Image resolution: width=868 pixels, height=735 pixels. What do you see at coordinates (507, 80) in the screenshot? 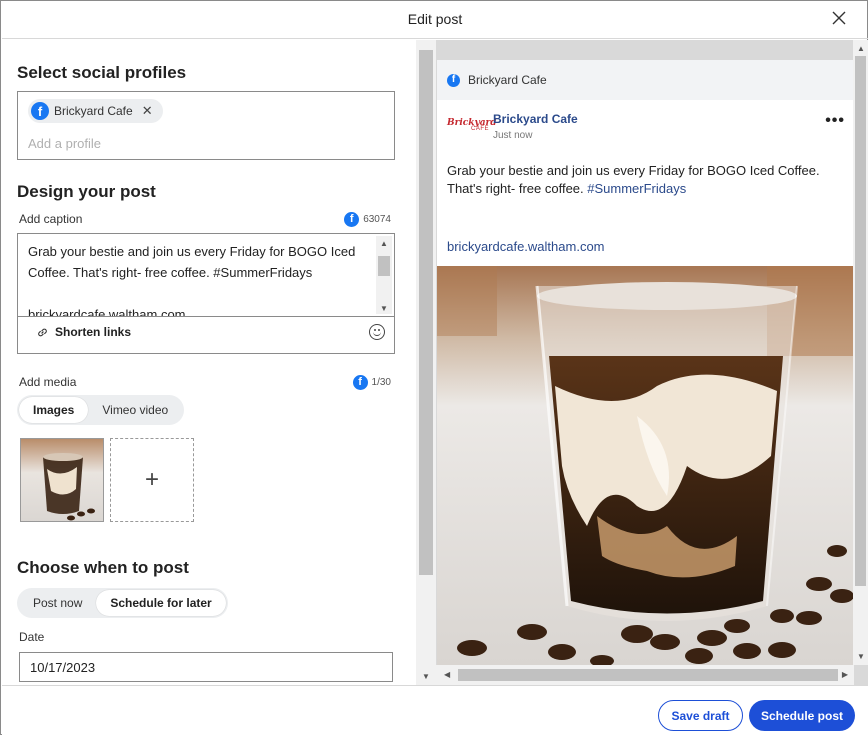
I see `preview-network-label: Brickyard Cafe` at bounding box center [507, 80].